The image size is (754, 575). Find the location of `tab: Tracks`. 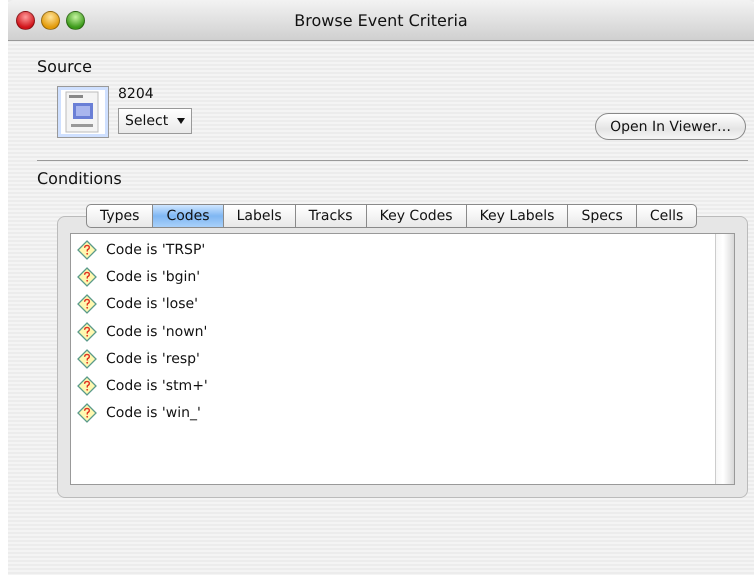

tab: Tracks is located at coordinates (331, 216).